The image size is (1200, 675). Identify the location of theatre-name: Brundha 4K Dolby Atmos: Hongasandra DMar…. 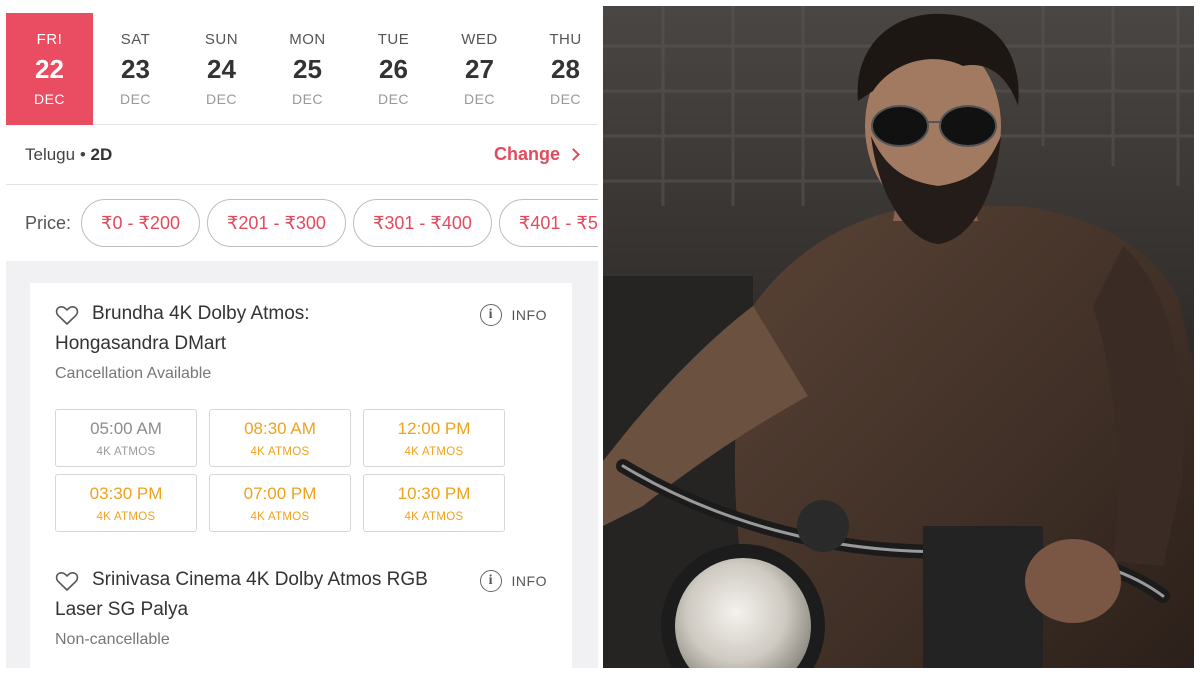
(220, 329).